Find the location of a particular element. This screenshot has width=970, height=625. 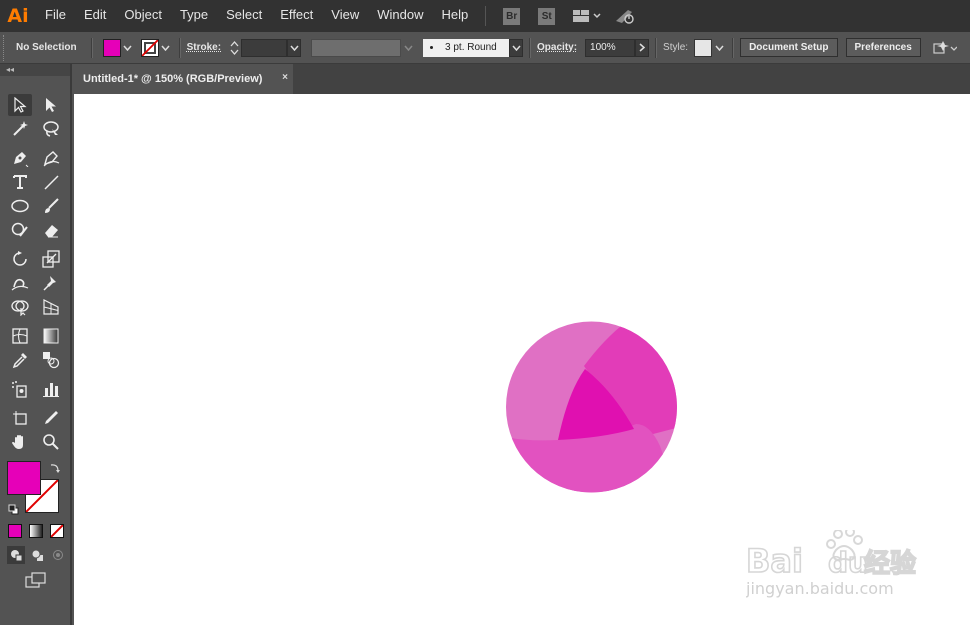

draw-normal-button is located at coordinates (16, 555).